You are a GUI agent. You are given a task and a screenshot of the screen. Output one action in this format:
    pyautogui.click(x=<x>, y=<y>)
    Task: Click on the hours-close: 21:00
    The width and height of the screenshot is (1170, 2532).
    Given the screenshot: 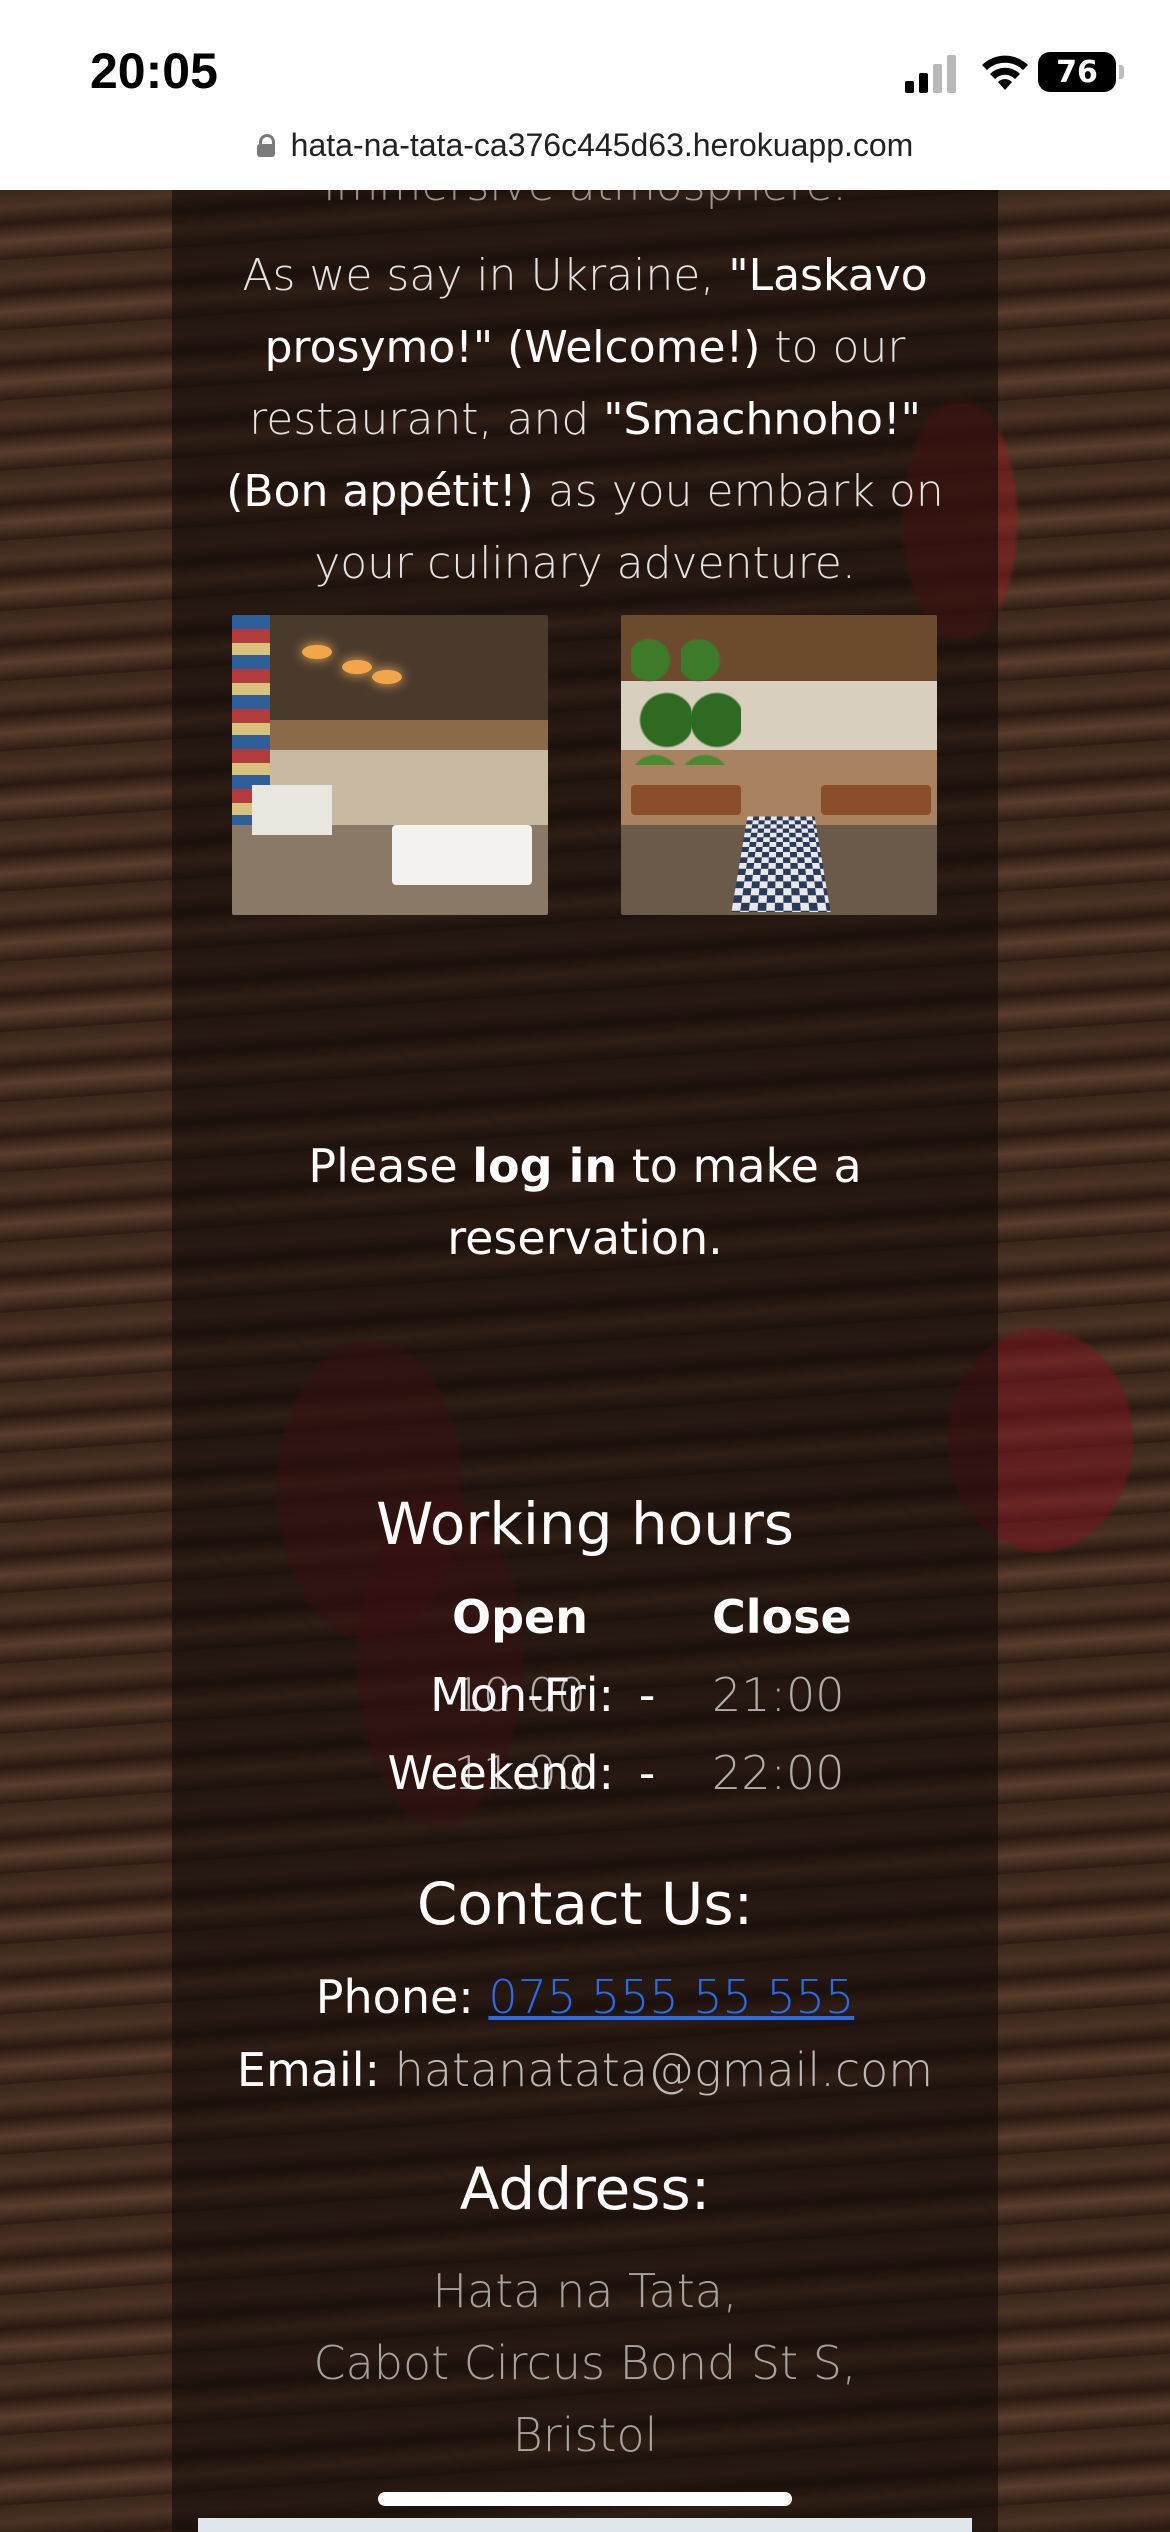 What is the action you would take?
    pyautogui.click(x=778, y=1695)
    